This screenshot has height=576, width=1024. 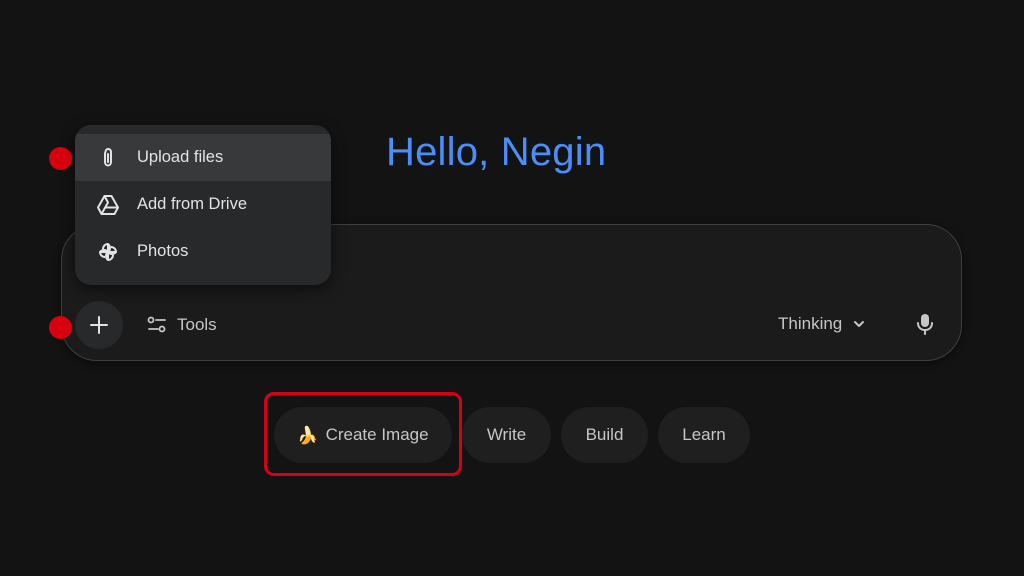 What do you see at coordinates (192, 204) in the screenshot?
I see `menu-item-label: Add from Drive` at bounding box center [192, 204].